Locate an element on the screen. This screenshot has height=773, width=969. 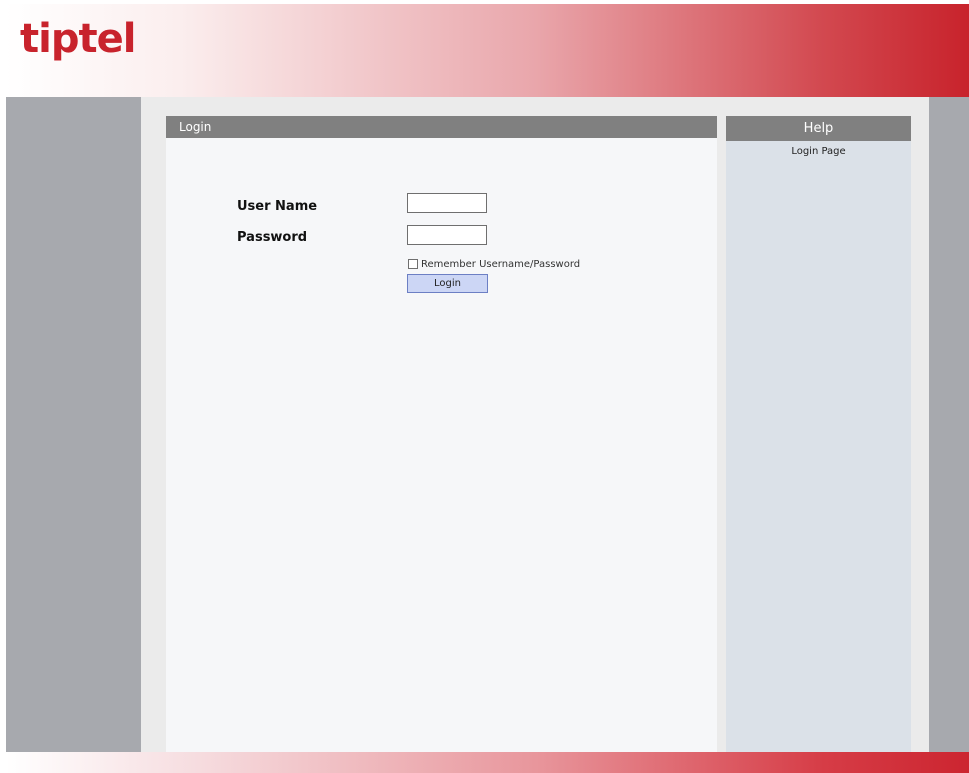
username-input is located at coordinates (447, 203).